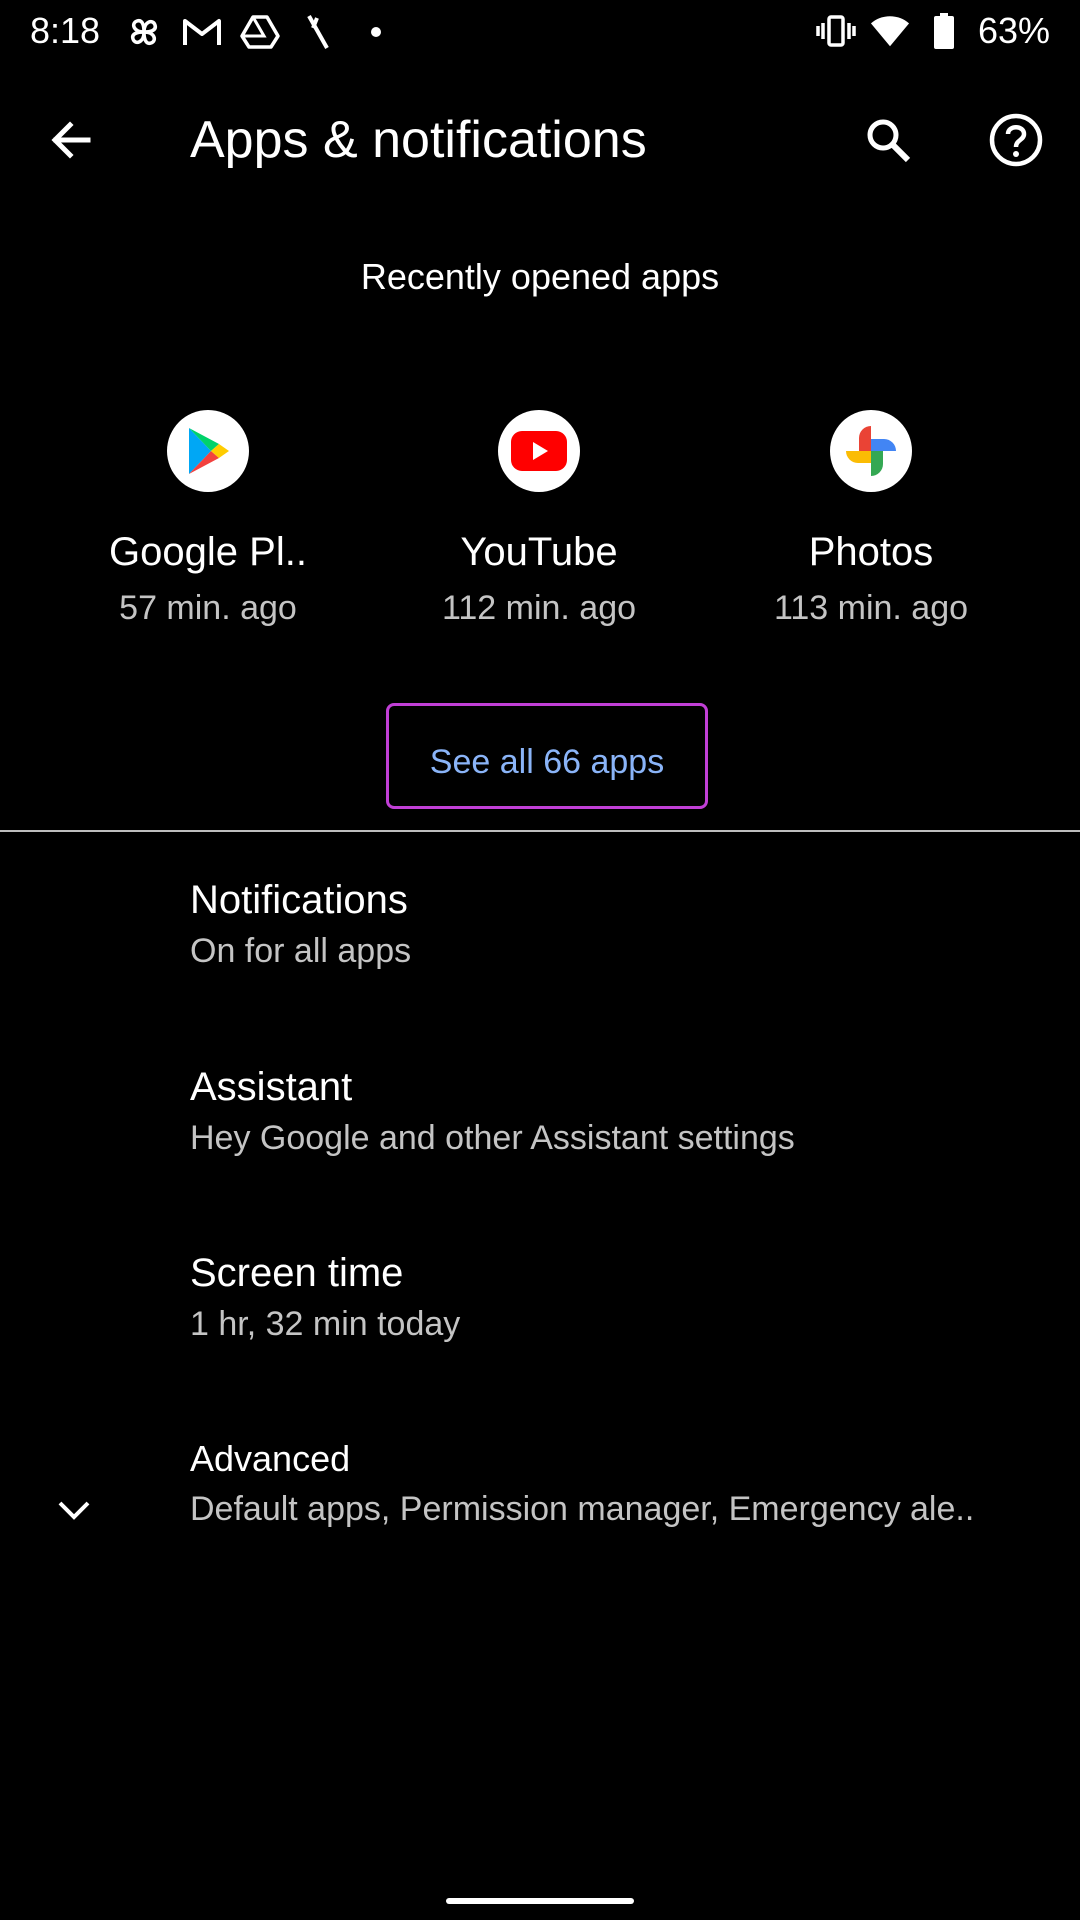 Image resolution: width=1080 pixels, height=1920 pixels. I want to click on back-button, so click(72, 140).